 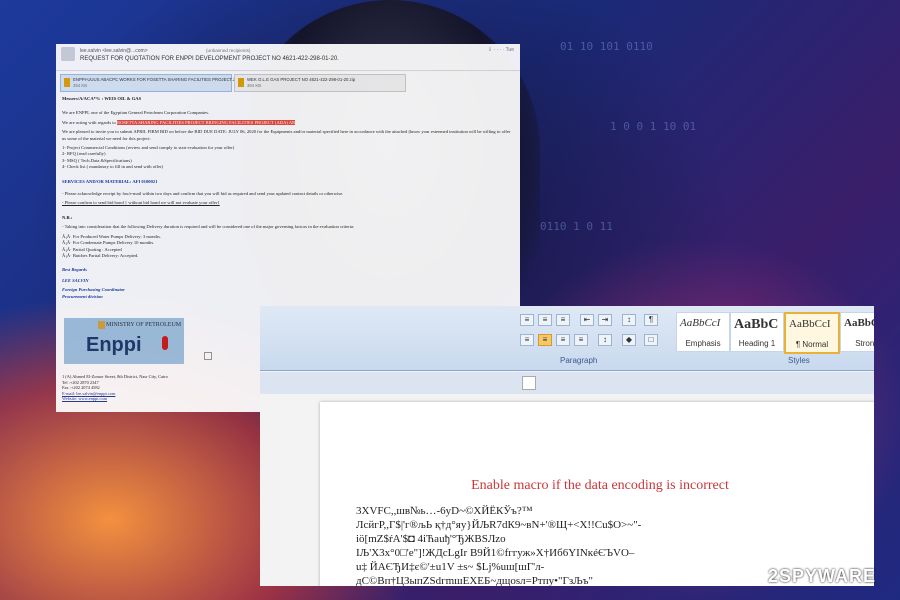 I want to click on logo-brand: Enppi, so click(x=114, y=345).